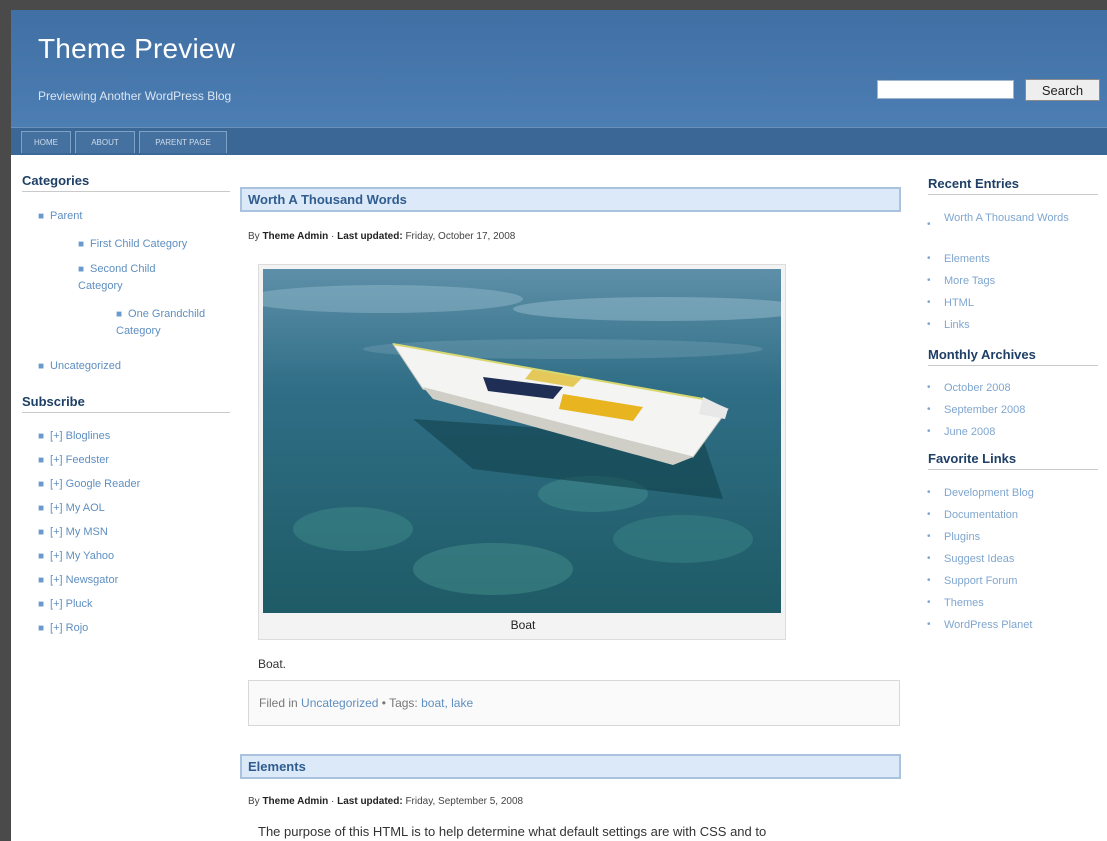 The width and height of the screenshot is (1107, 841). What do you see at coordinates (980, 581) in the screenshot?
I see `favorite-link: Support Forum` at bounding box center [980, 581].